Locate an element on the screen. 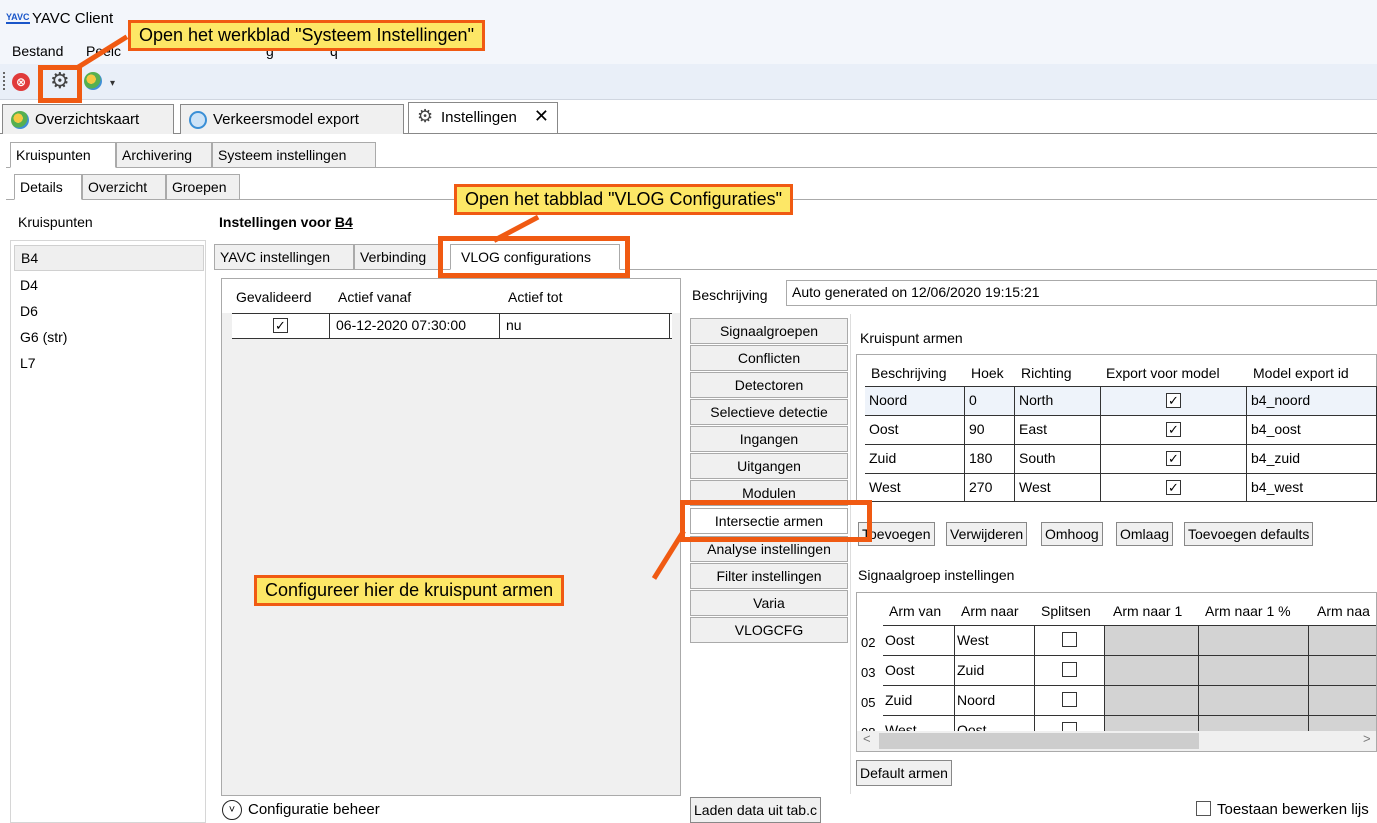 The width and height of the screenshot is (1377, 823). default-armen-button: Default armen is located at coordinates (904, 773).